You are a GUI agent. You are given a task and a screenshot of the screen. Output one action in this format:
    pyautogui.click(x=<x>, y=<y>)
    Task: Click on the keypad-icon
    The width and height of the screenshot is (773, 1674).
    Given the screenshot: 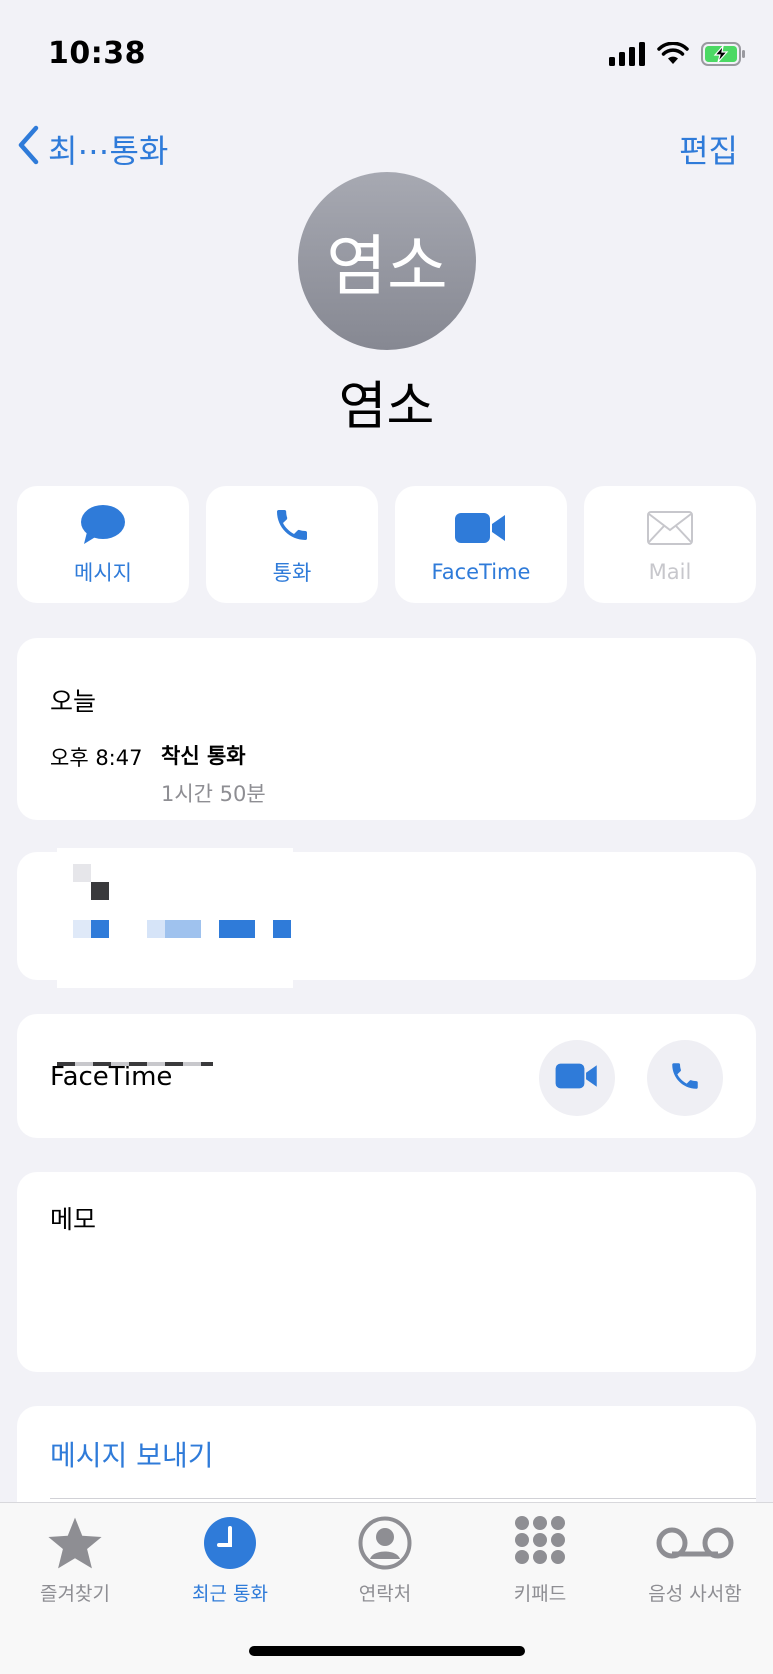 What is the action you would take?
    pyautogui.click(x=540, y=1543)
    